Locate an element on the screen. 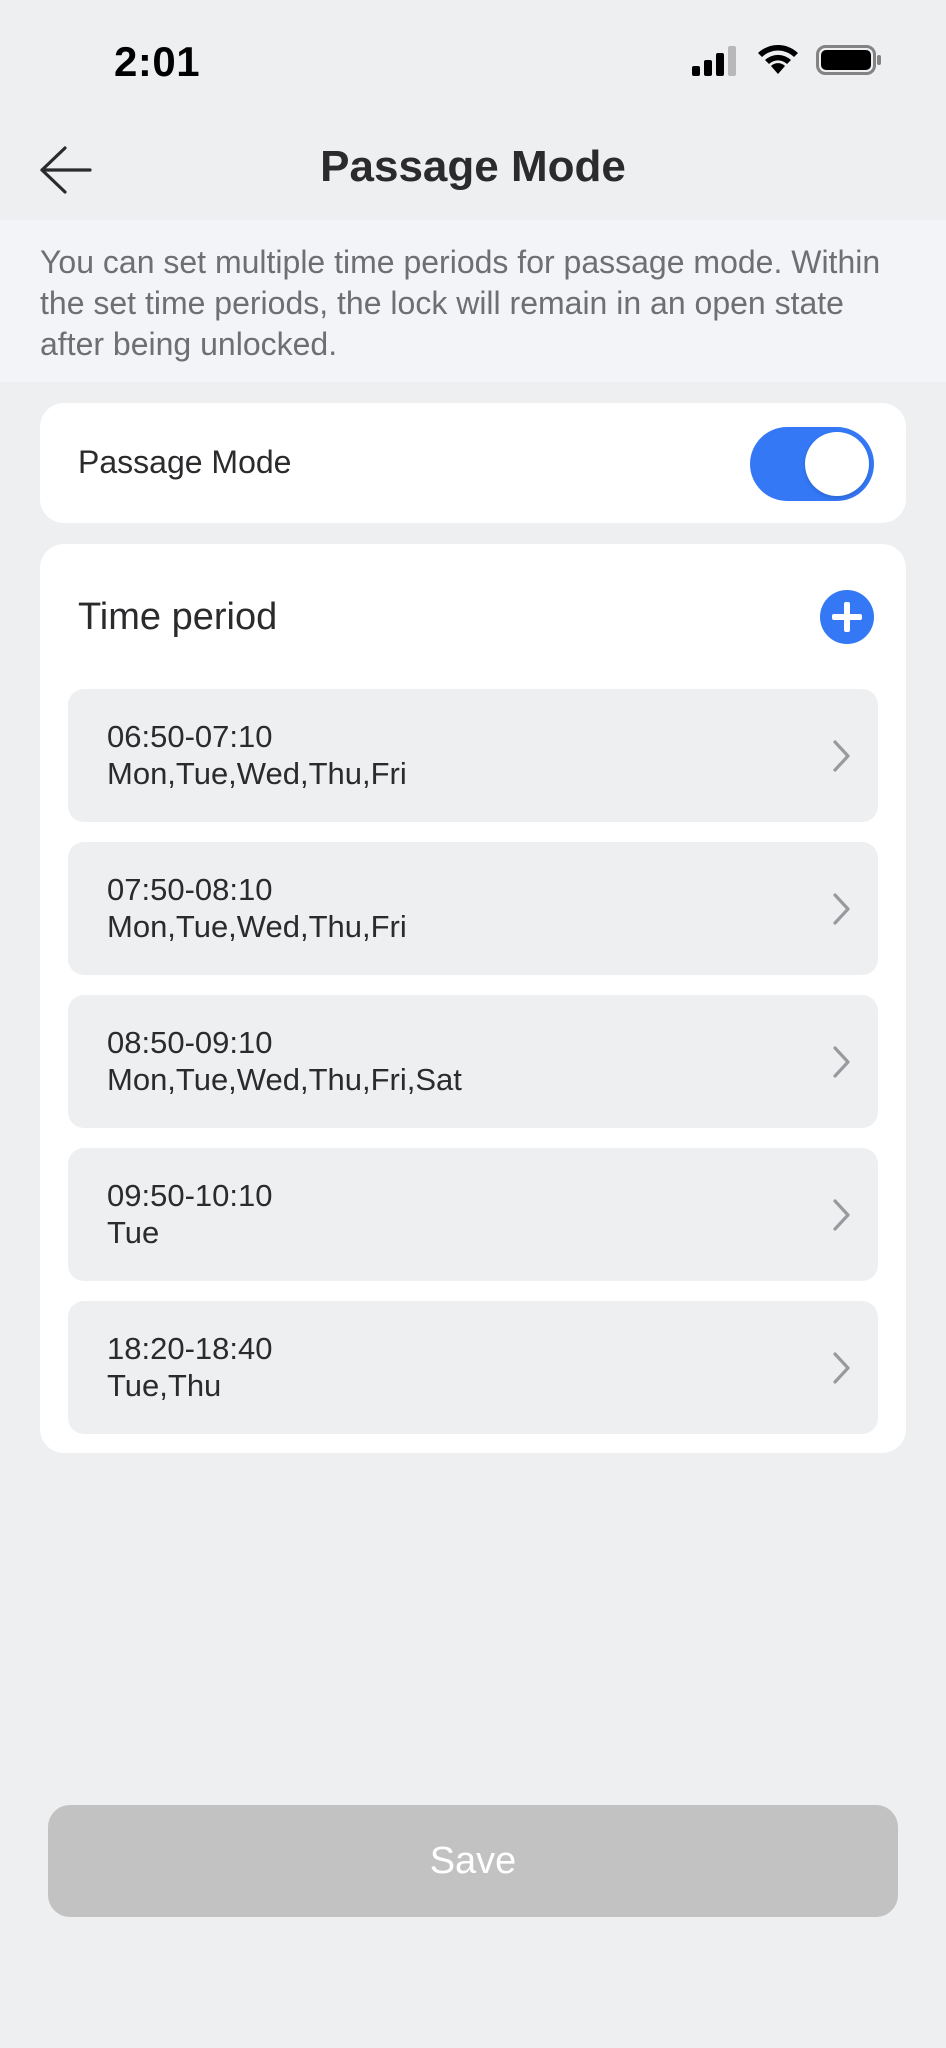 This screenshot has height=2048, width=946. time-period-item: 18:20-18:40 Tue,Thu is located at coordinates (473, 1367).